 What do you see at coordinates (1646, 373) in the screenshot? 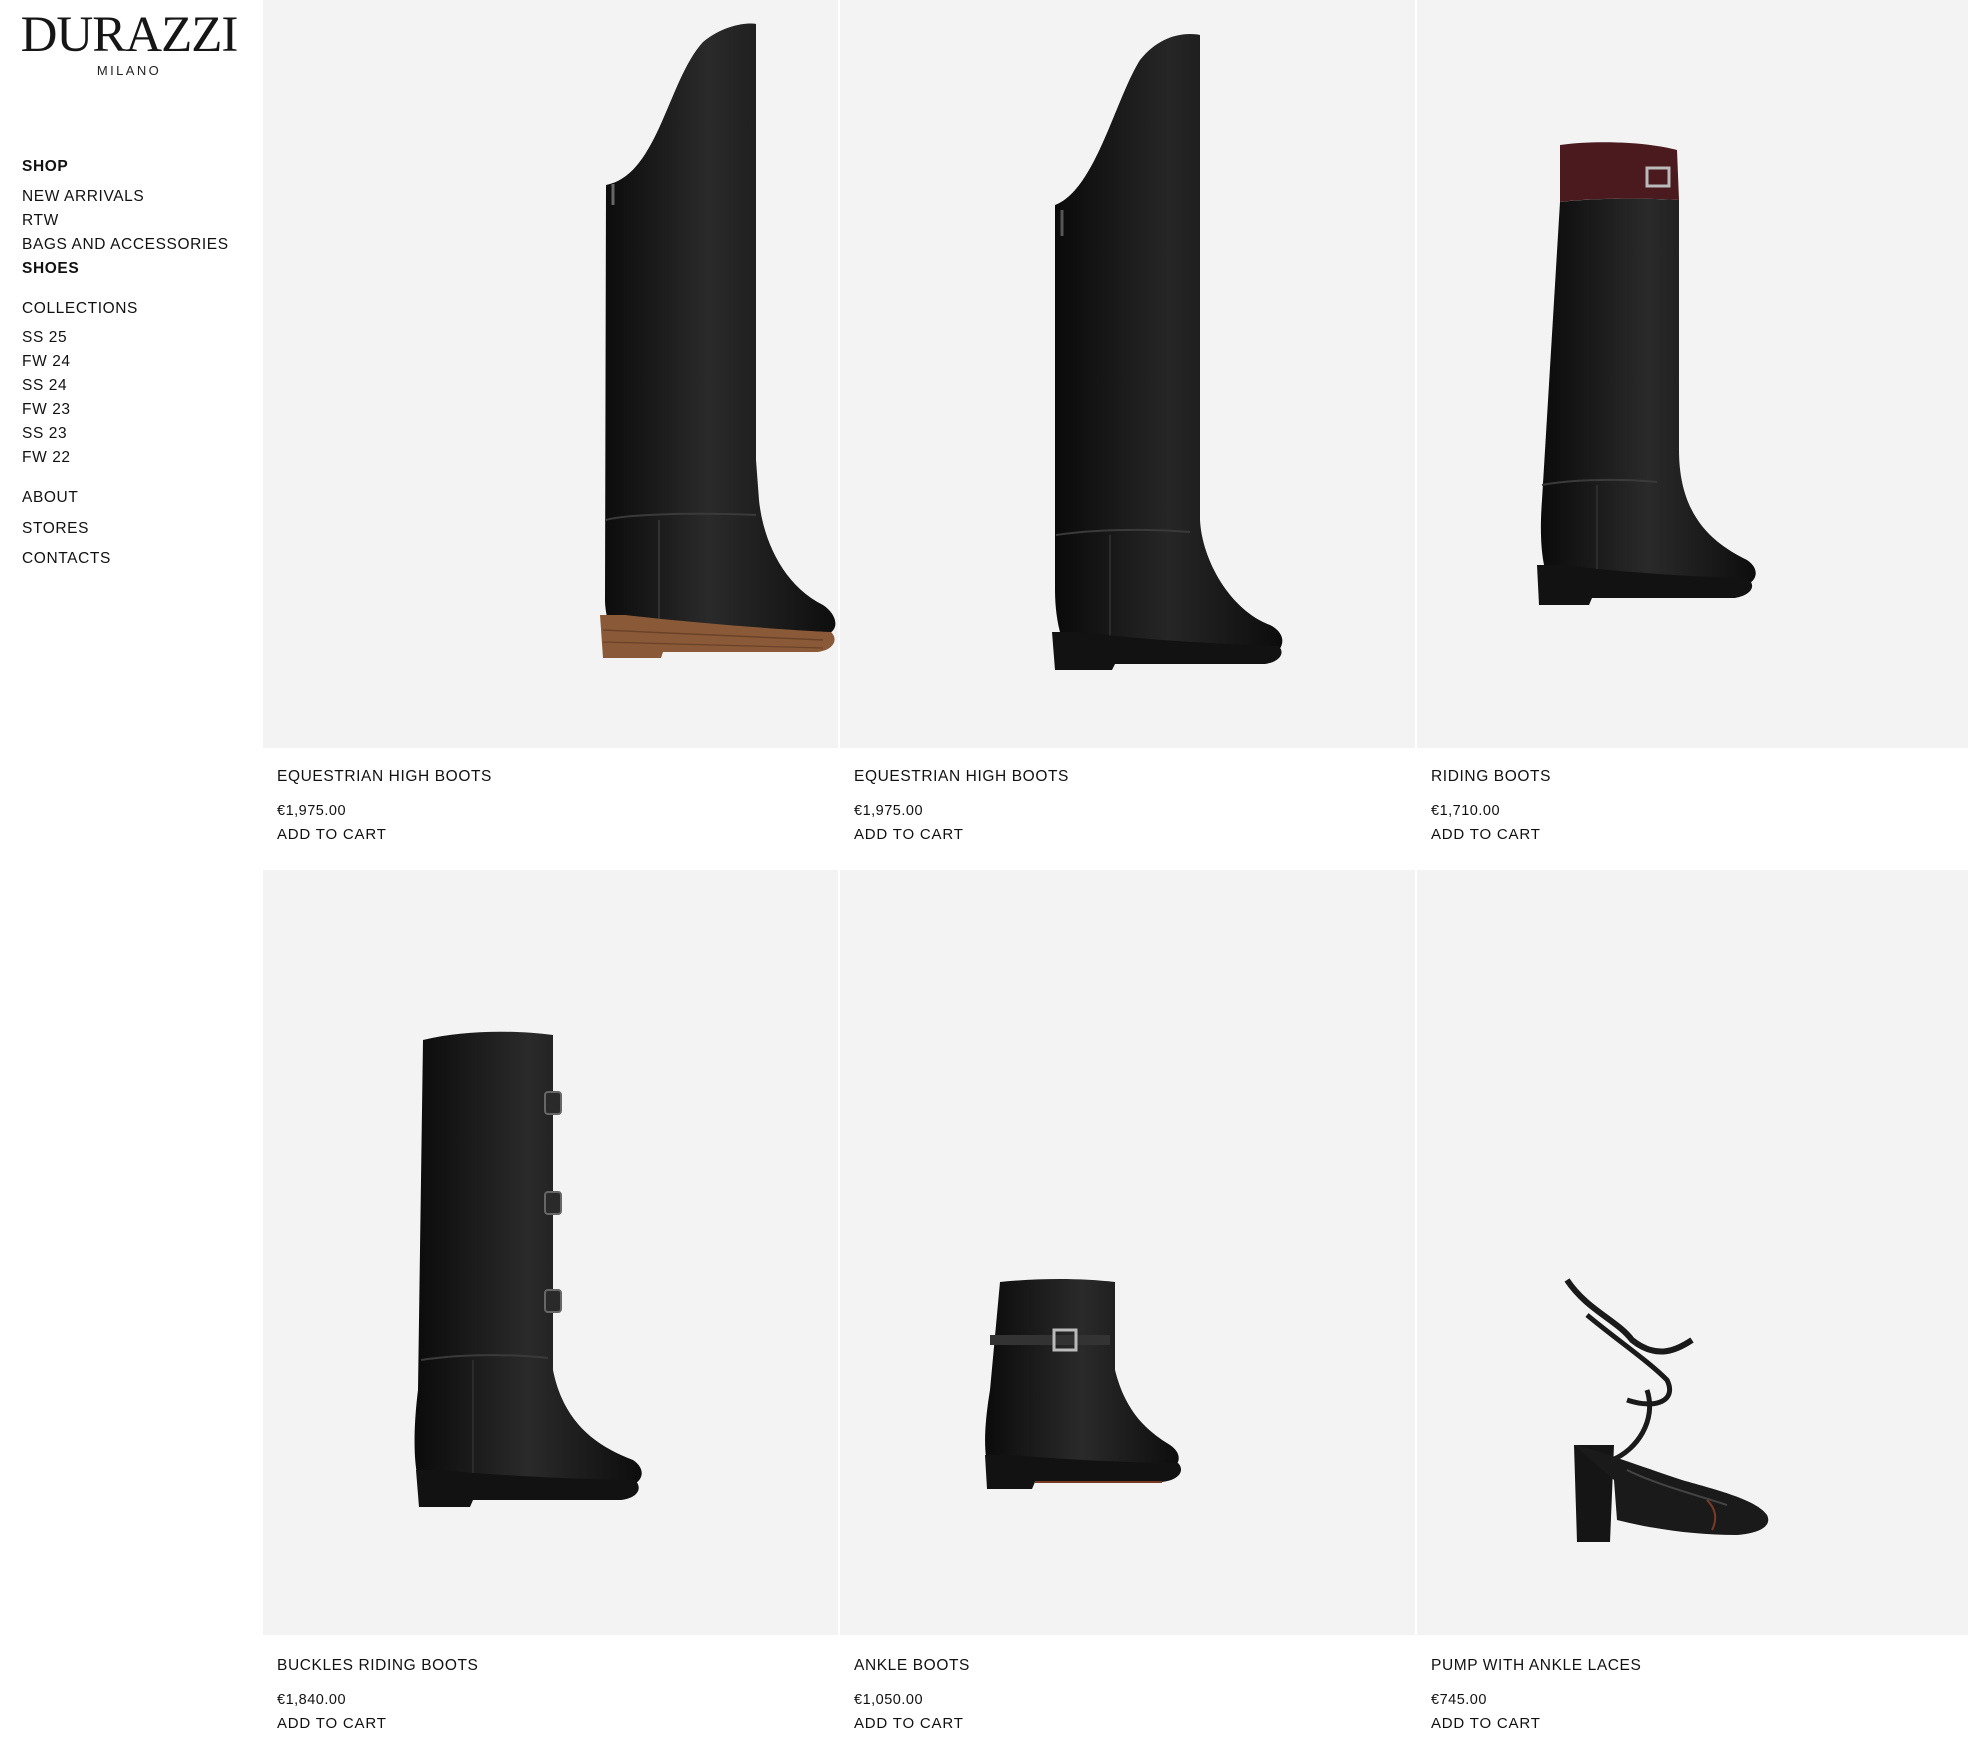
I see `boot-riding-burgundy-cuff-image` at bounding box center [1646, 373].